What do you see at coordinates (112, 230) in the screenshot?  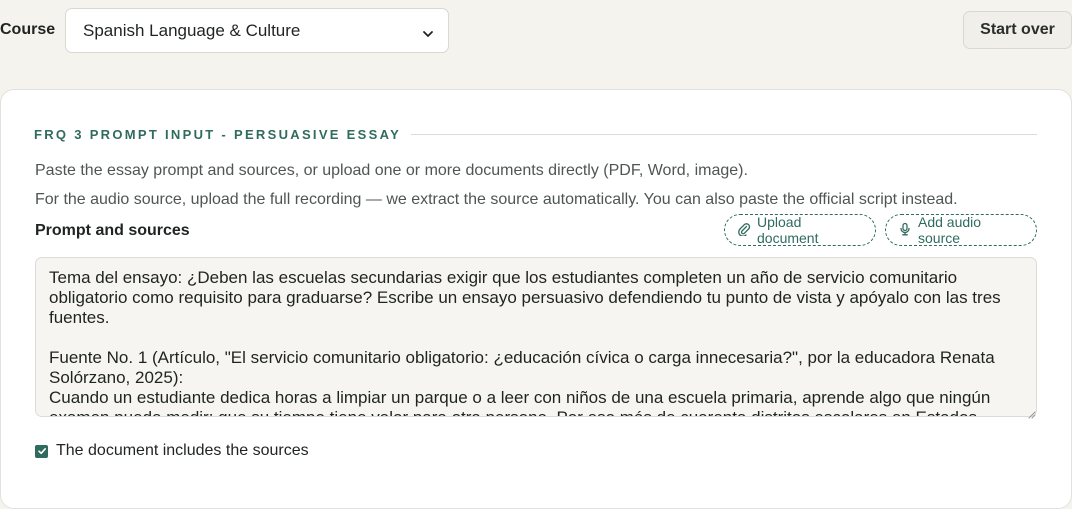 I see `prompt-field-label: Prompt and sources` at bounding box center [112, 230].